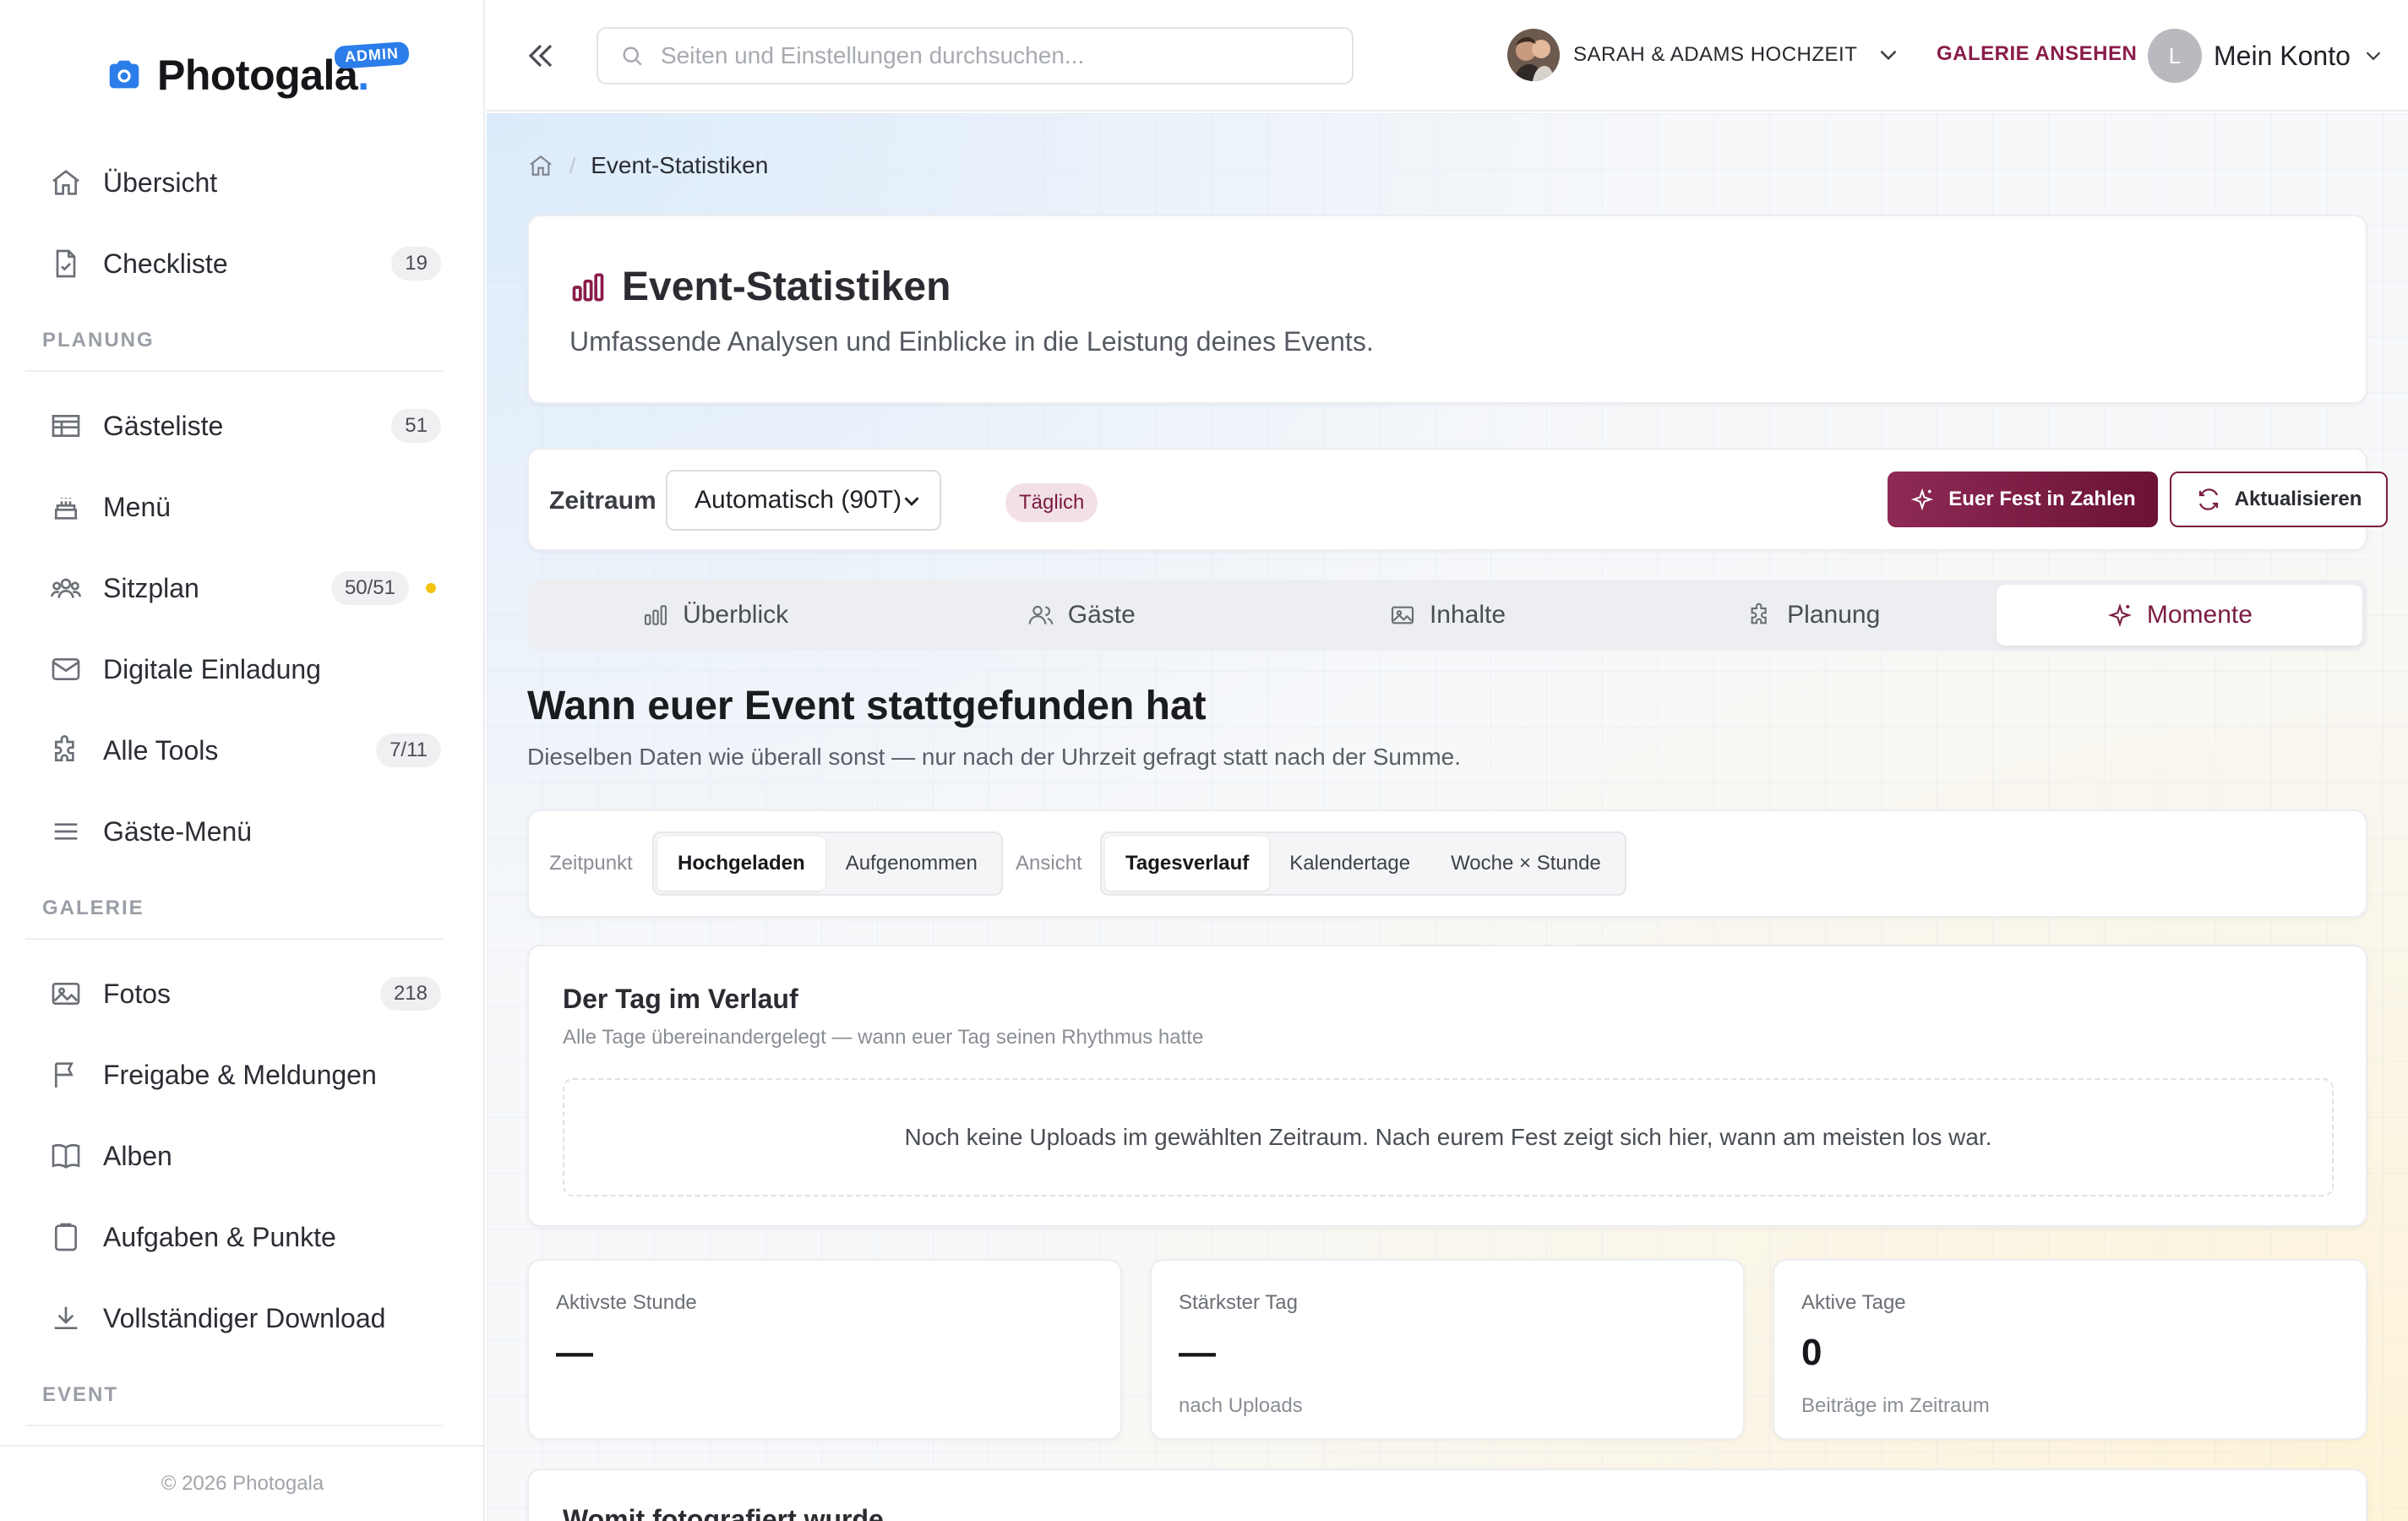 Image resolution: width=2408 pixels, height=1521 pixels. What do you see at coordinates (236, 507) in the screenshot?
I see `sidebar-item-menue: Menü` at bounding box center [236, 507].